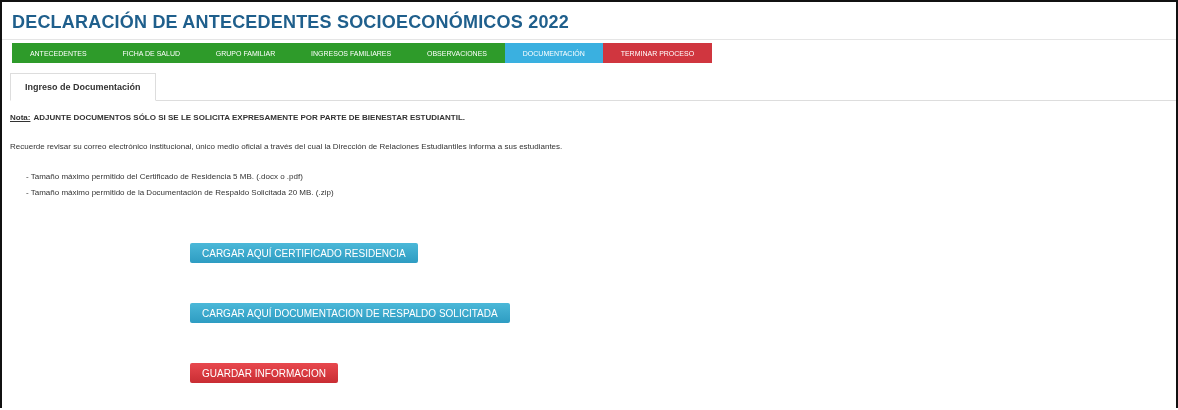 This screenshot has height=410, width=1178. Describe the element at coordinates (83, 87) in the screenshot. I see `section-tab: Ingreso de Documentación` at that location.